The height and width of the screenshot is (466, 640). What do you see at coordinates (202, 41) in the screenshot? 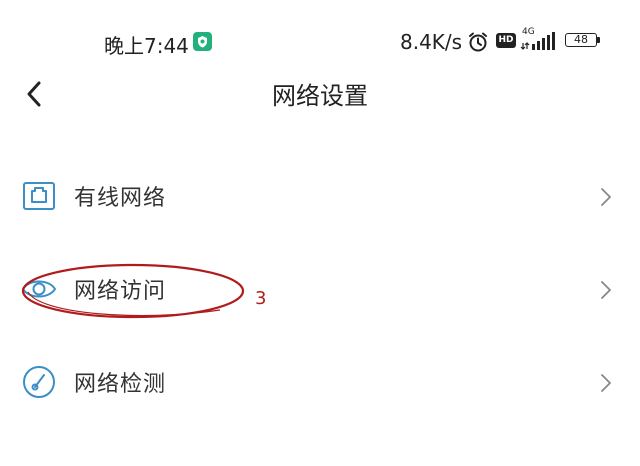
I see `shield-icon` at bounding box center [202, 41].